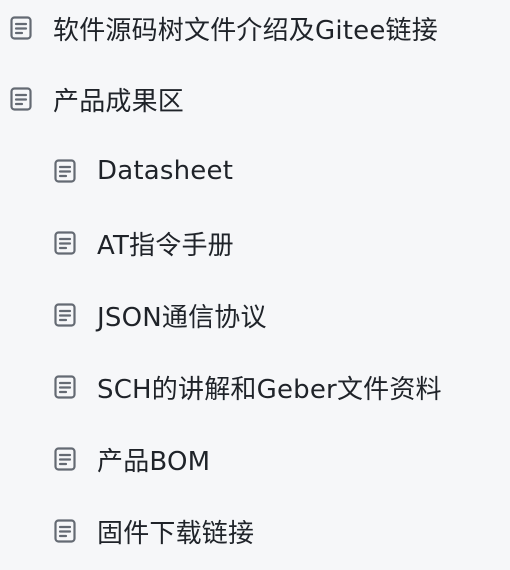 The image size is (510, 570). I want to click on tree-item-firmware-download: 固件下载链接, so click(127, 531).